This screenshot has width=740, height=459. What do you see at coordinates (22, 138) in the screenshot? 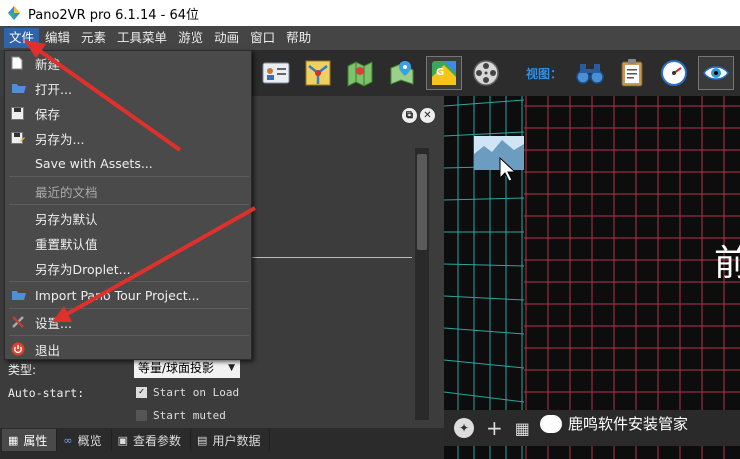
I see `save-as-icon` at bounding box center [22, 138].